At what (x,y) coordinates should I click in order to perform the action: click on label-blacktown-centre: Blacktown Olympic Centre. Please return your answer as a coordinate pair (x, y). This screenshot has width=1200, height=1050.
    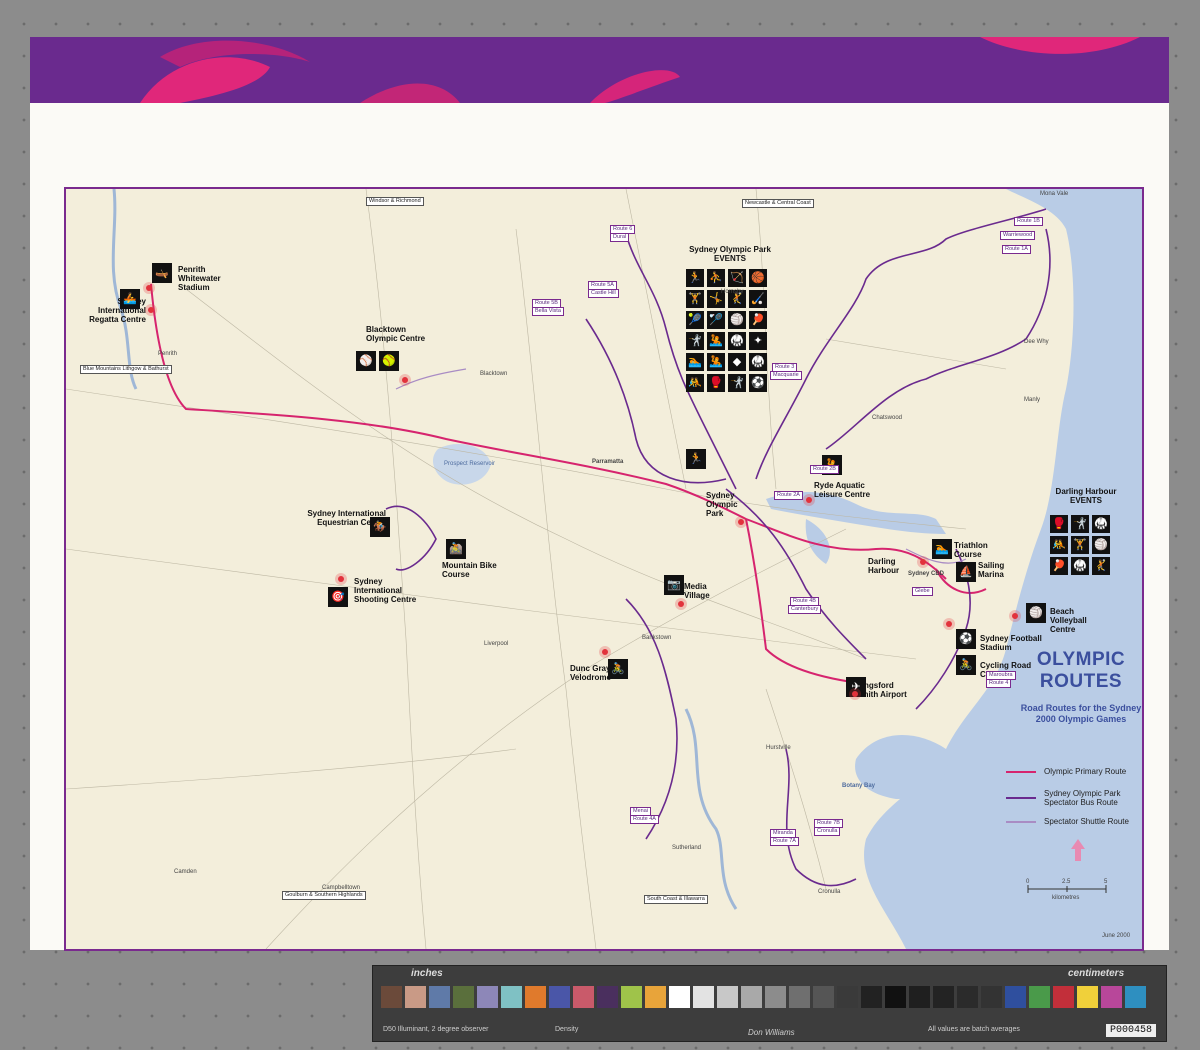
    Looking at the image, I should click on (396, 334).